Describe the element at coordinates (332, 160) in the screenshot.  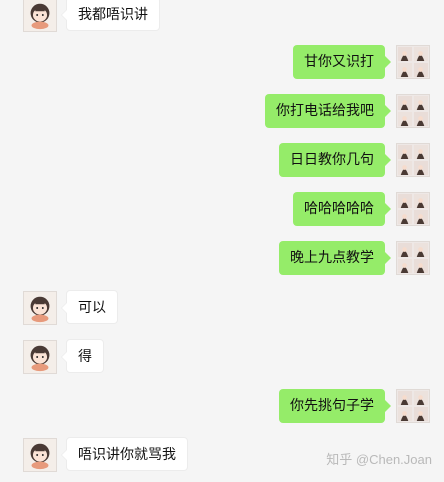
I see `message-text: 日日教你几句` at that location.